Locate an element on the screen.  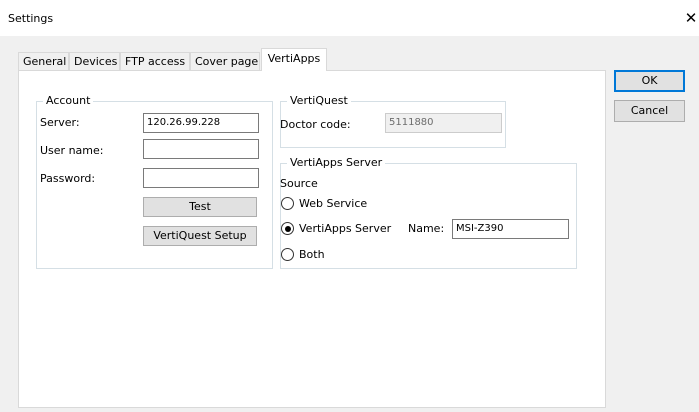
test-button: Test is located at coordinates (200, 207).